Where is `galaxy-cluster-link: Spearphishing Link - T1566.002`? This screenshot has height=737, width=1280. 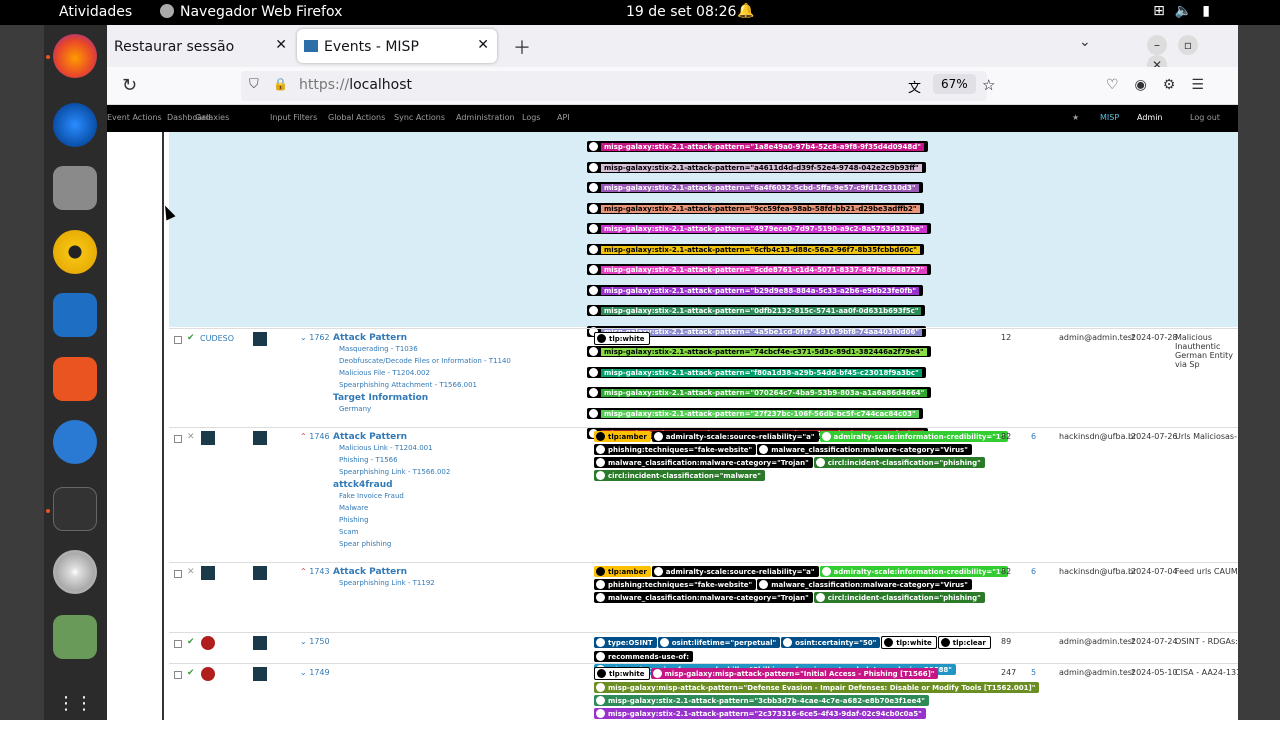
galaxy-cluster-link: Spearphishing Link - T1566.002 is located at coordinates (394, 472).